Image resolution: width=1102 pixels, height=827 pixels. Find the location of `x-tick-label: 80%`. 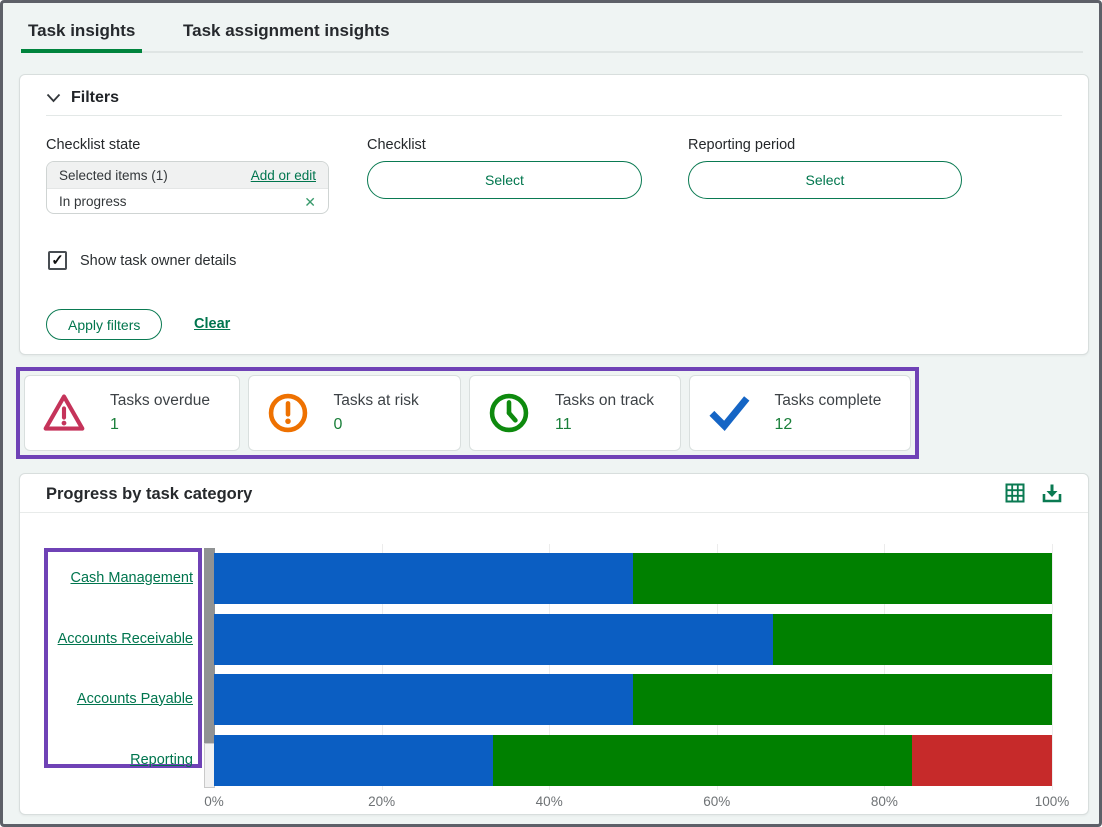

x-tick-label: 80% is located at coordinates (884, 801).